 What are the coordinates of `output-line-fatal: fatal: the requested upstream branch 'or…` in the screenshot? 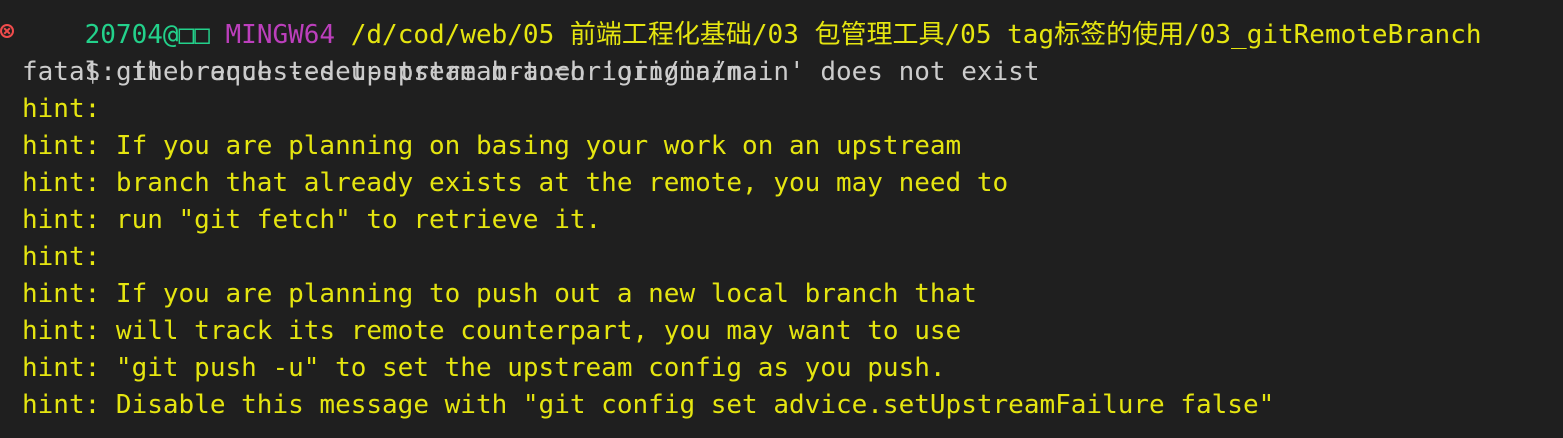 It's located at (531, 72).